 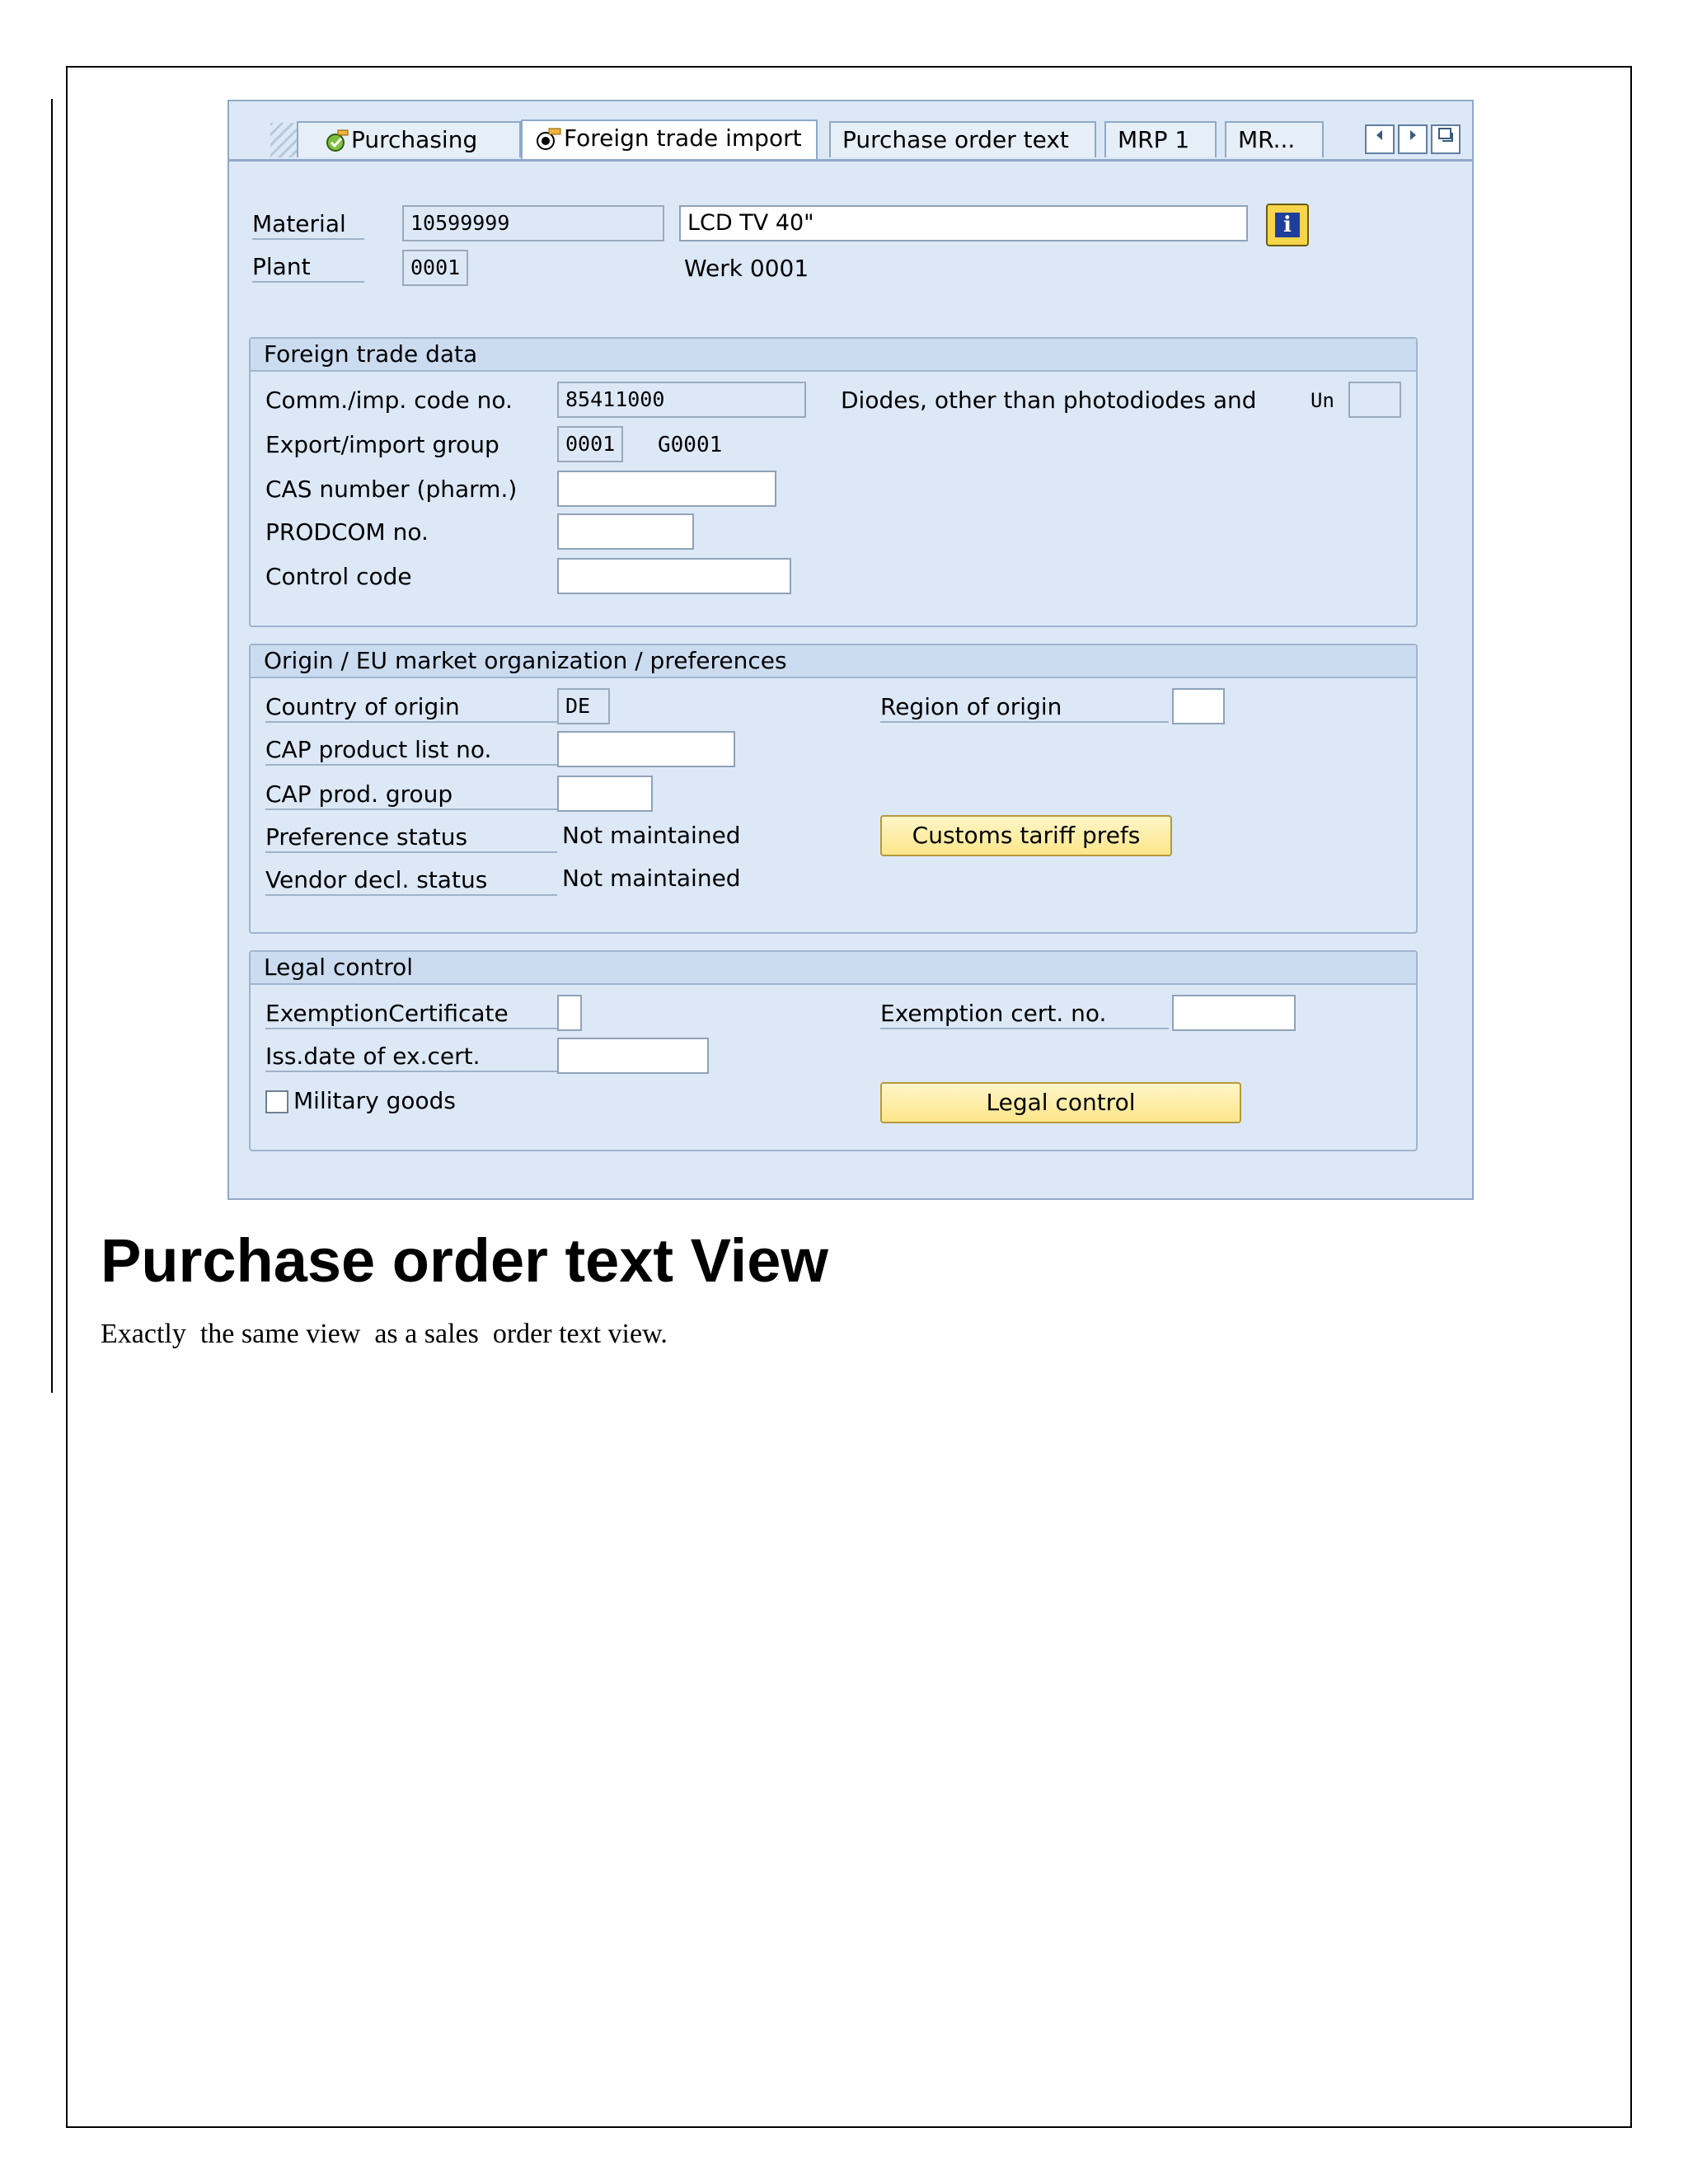 What do you see at coordinates (569, 1013) in the screenshot?
I see `exemption-certificate-field` at bounding box center [569, 1013].